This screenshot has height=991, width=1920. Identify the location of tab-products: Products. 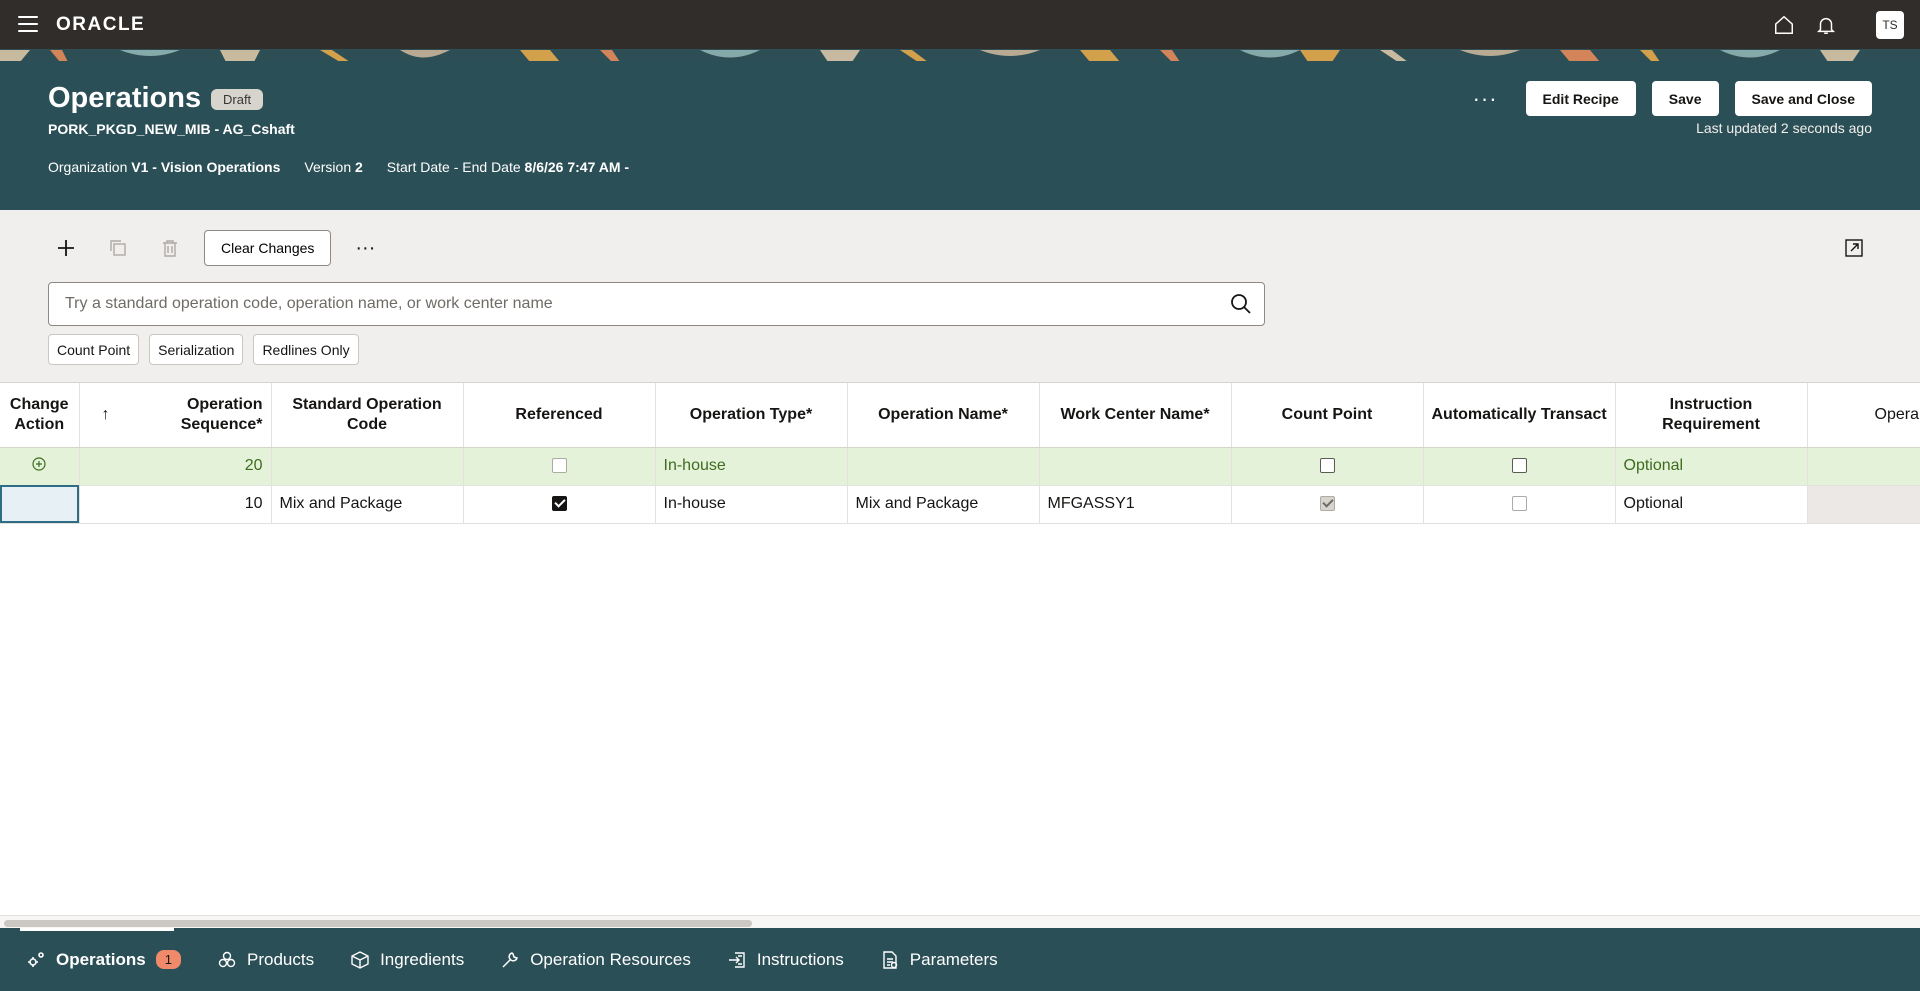
(265, 959).